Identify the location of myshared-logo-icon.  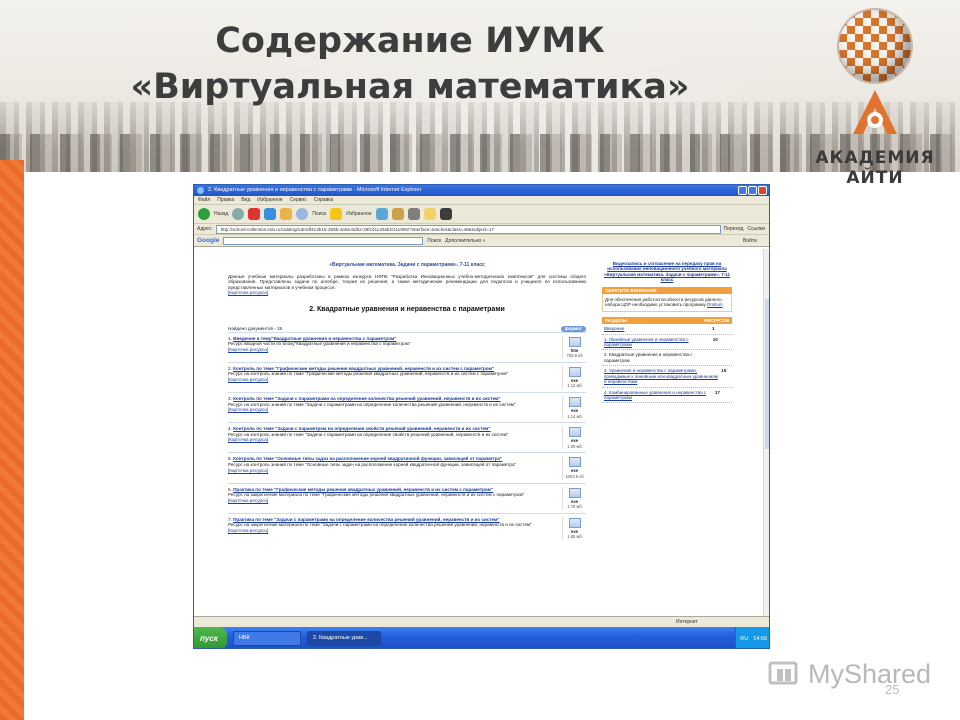
(783, 673).